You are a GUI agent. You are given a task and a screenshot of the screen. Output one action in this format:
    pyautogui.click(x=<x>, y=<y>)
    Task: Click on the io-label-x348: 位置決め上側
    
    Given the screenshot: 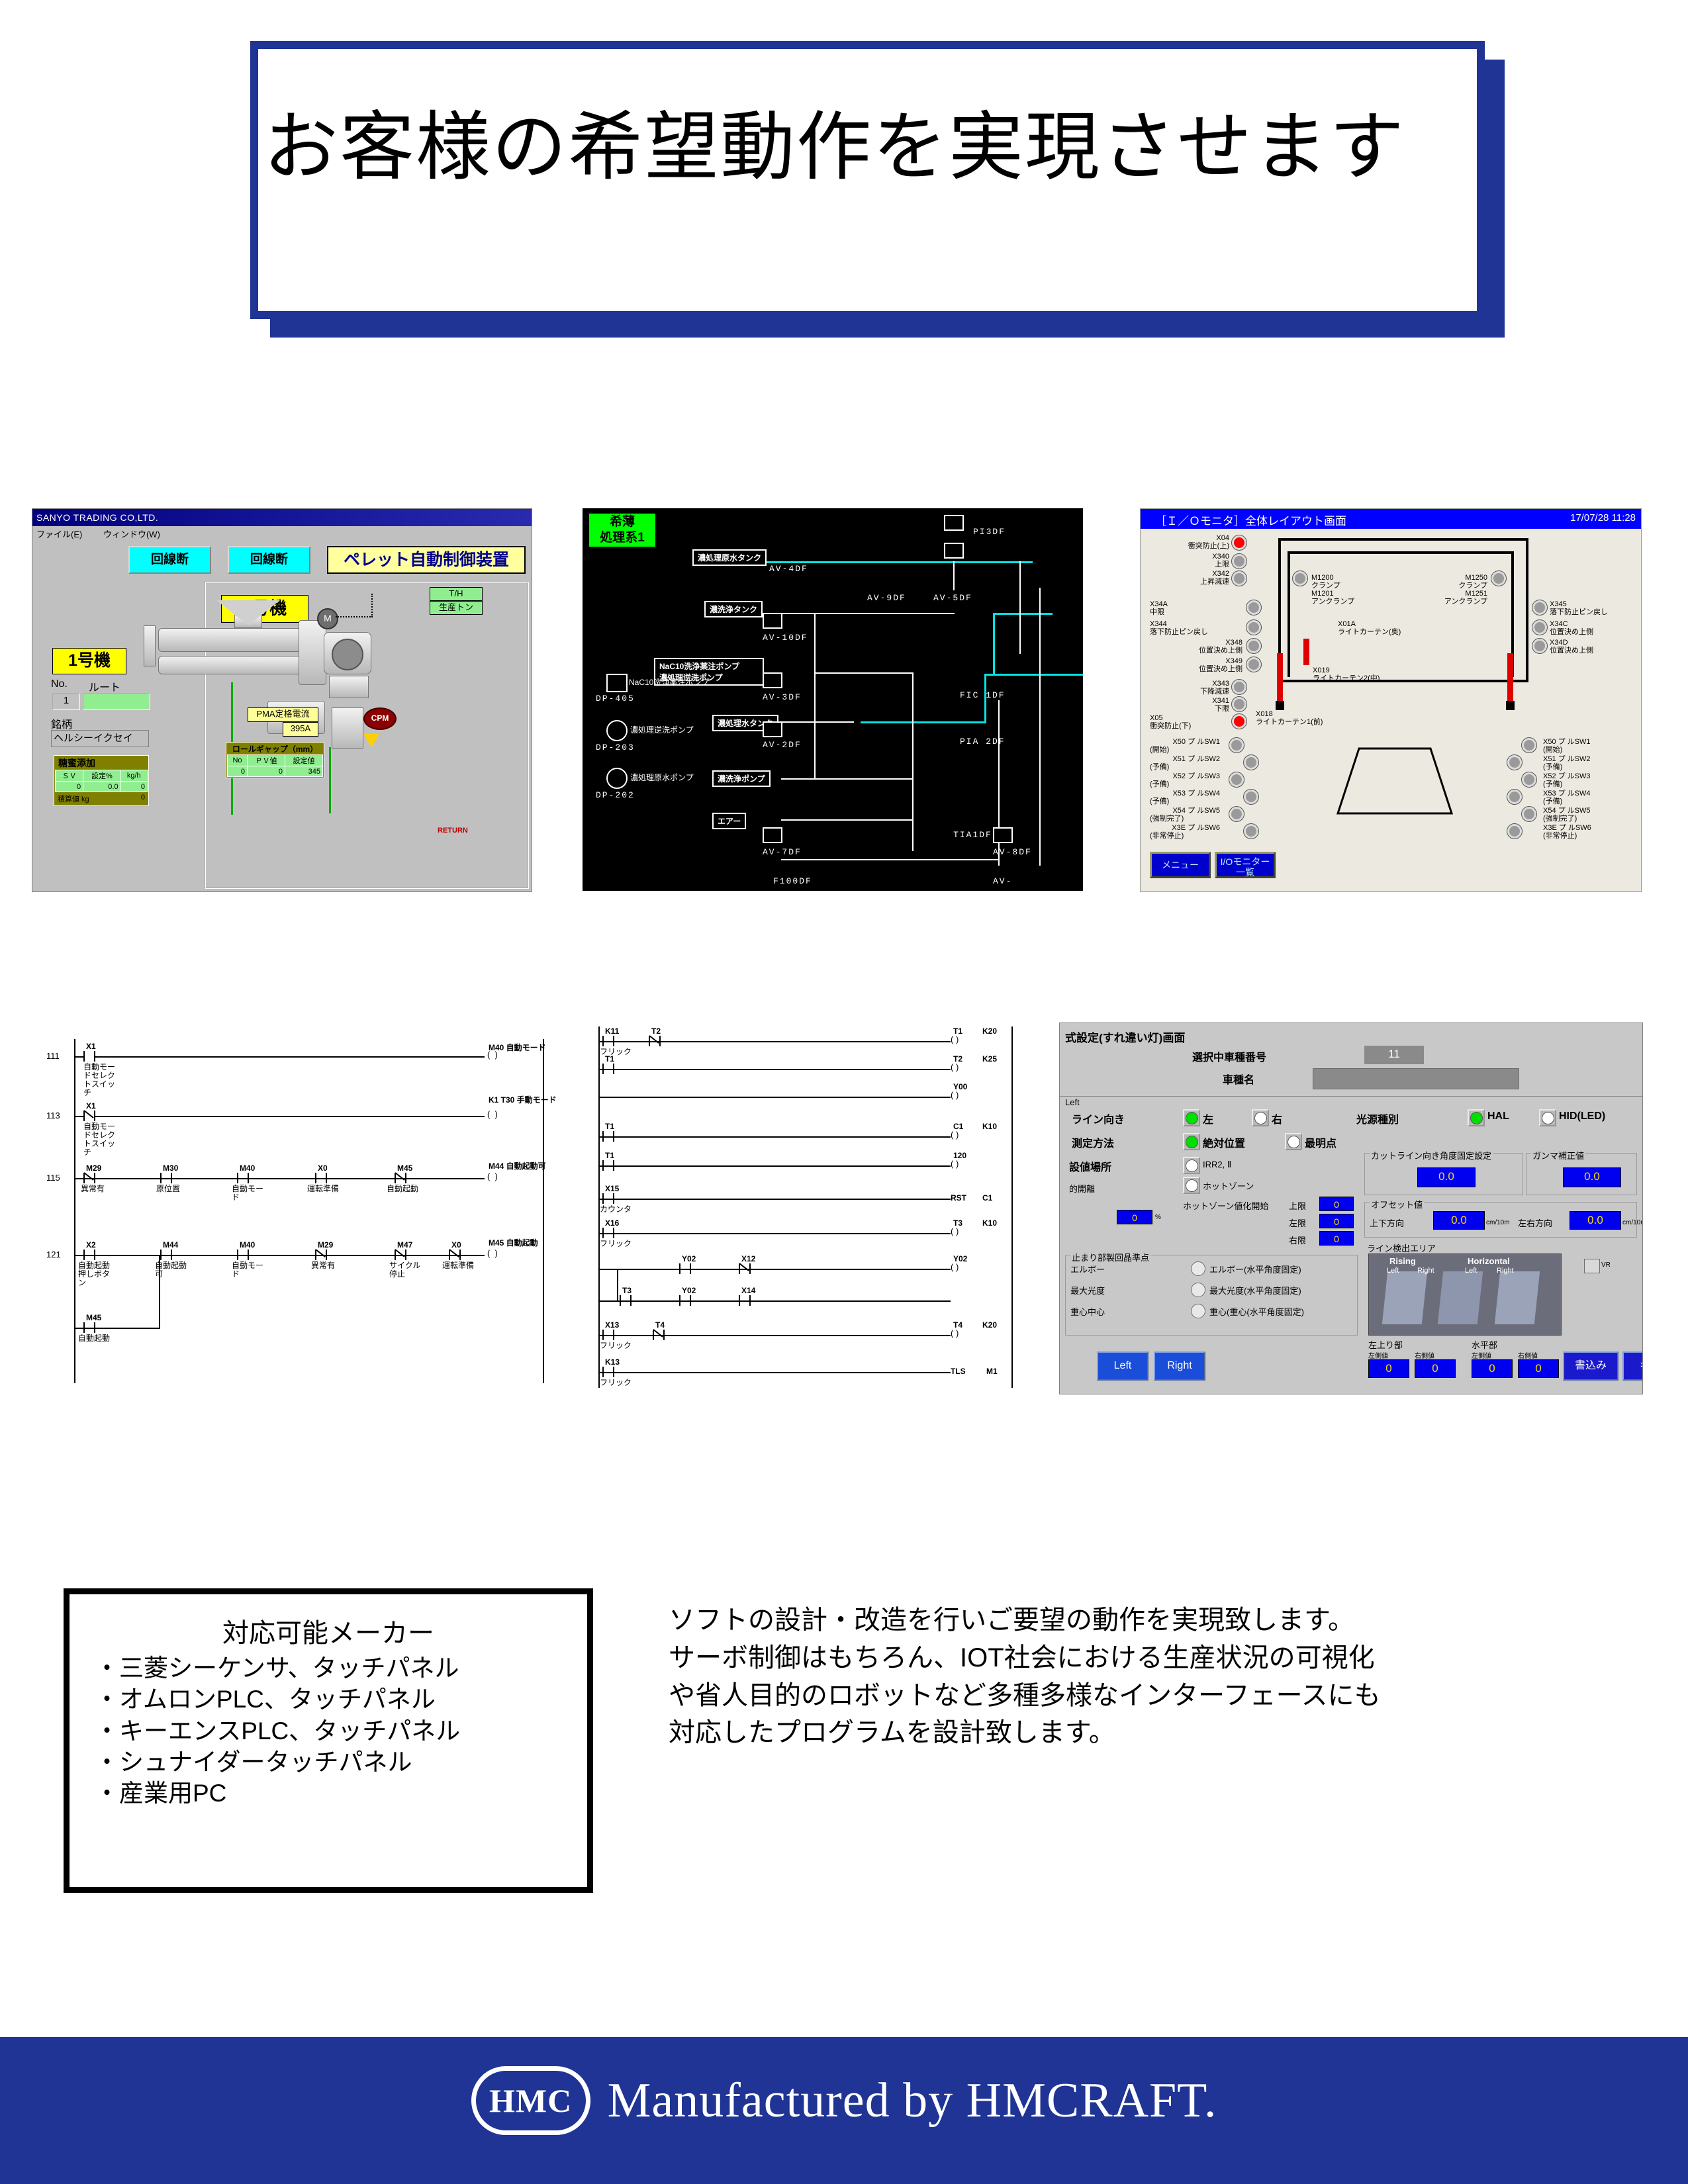 What is the action you would take?
    pyautogui.click(x=1221, y=651)
    